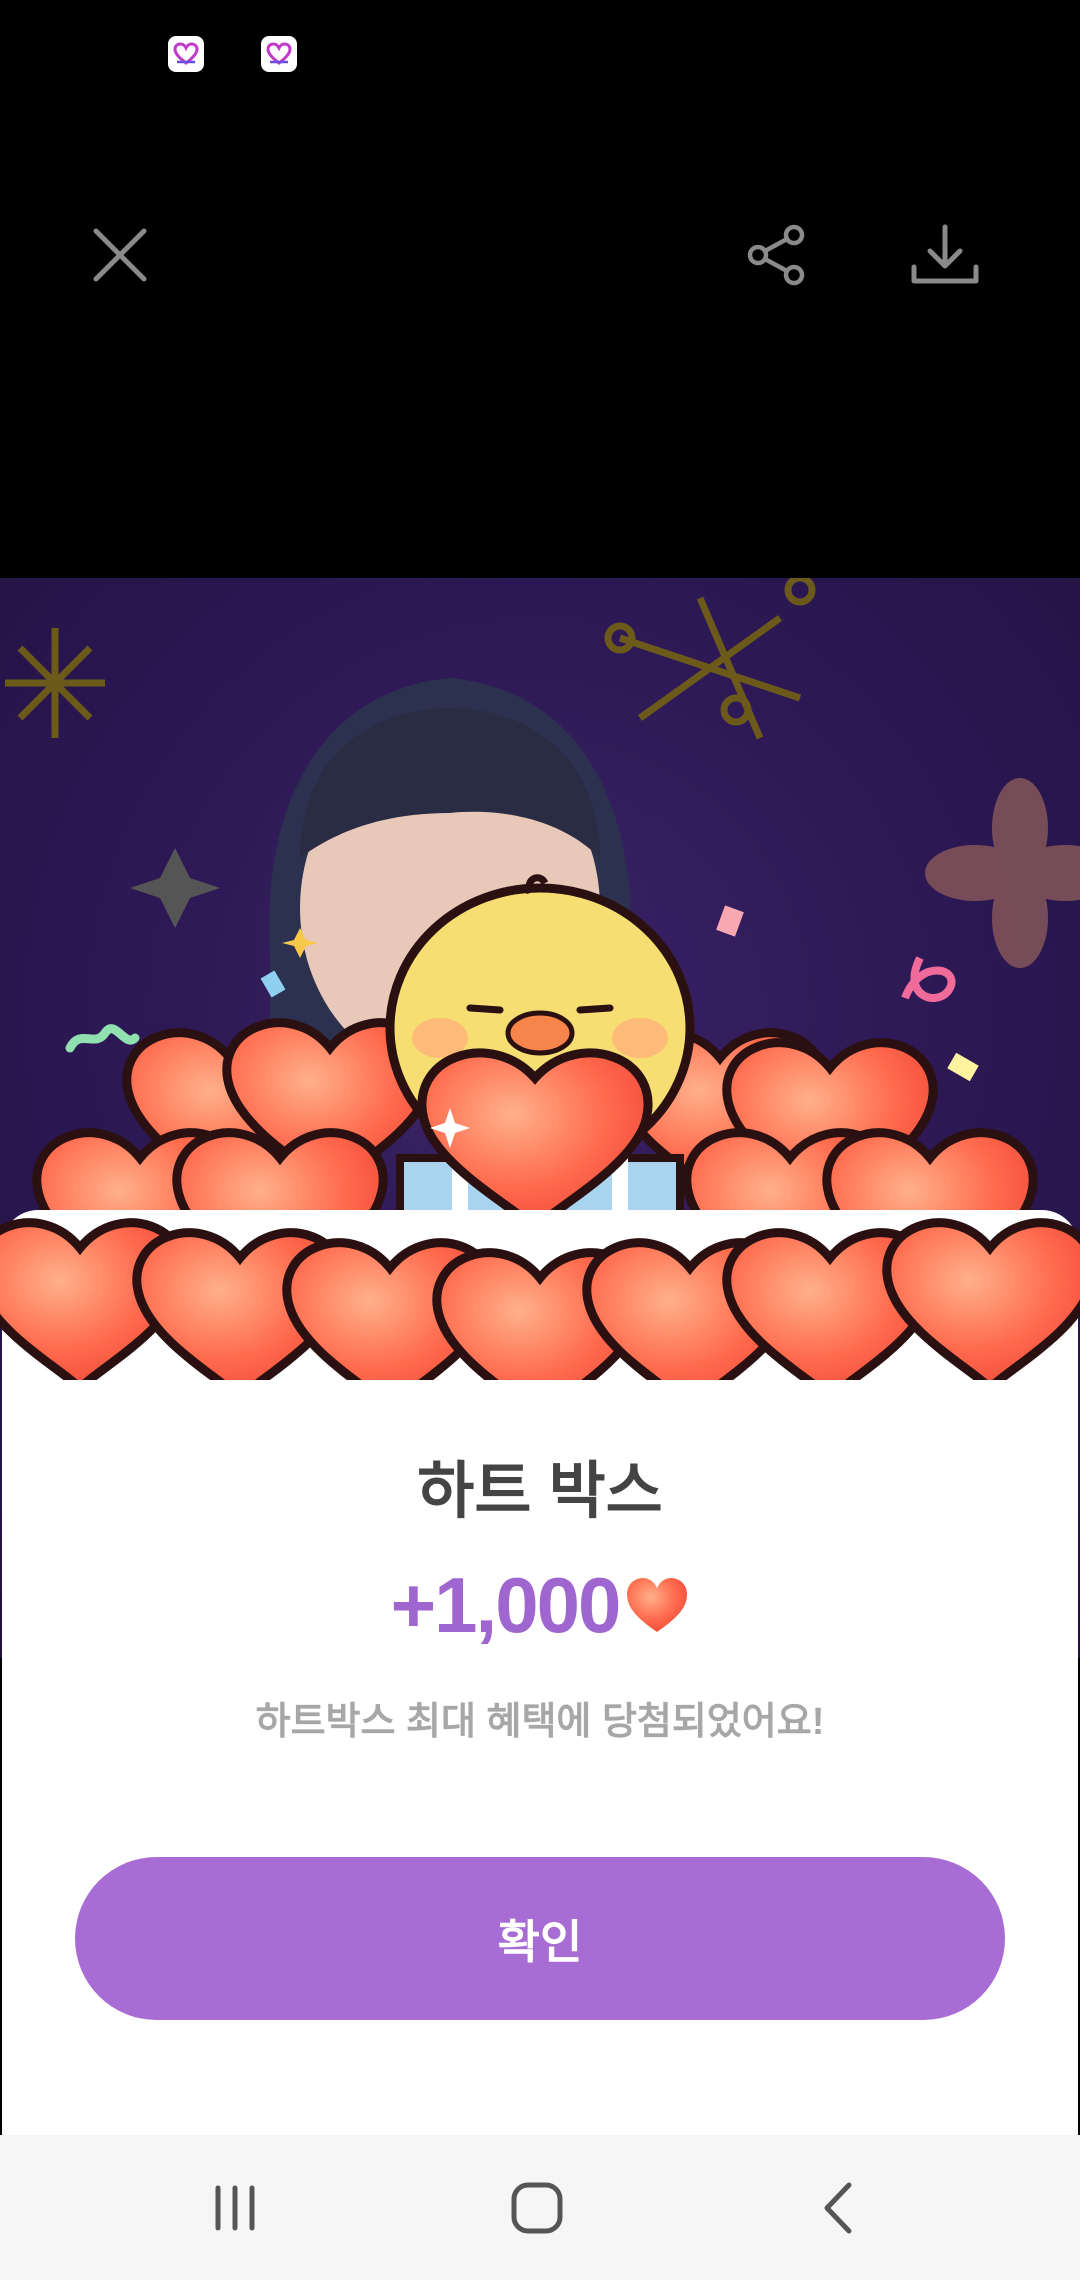 The image size is (1080, 2280). What do you see at coordinates (540, 1938) in the screenshot?
I see `confirm-button: 확인` at bounding box center [540, 1938].